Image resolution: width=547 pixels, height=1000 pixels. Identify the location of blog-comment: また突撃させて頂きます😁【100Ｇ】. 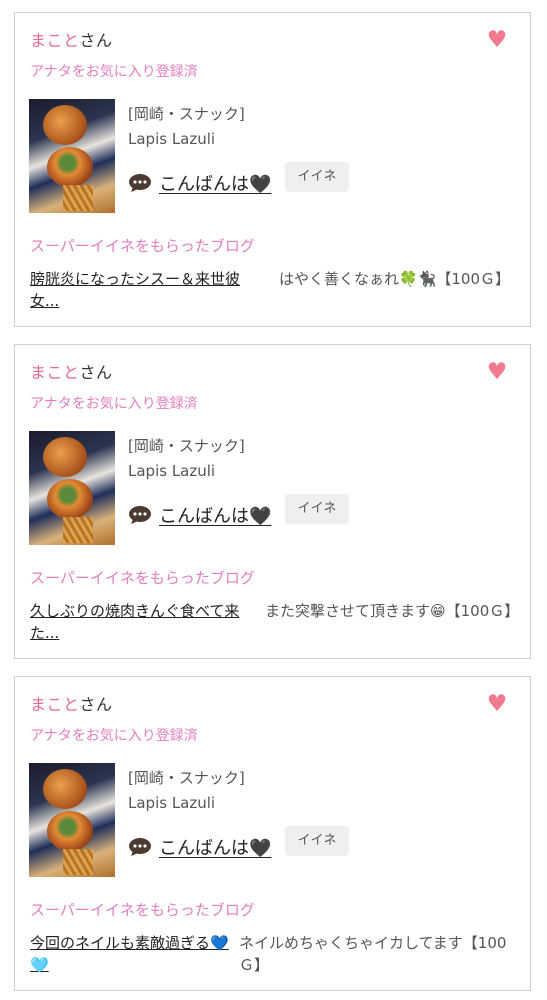
(392, 611).